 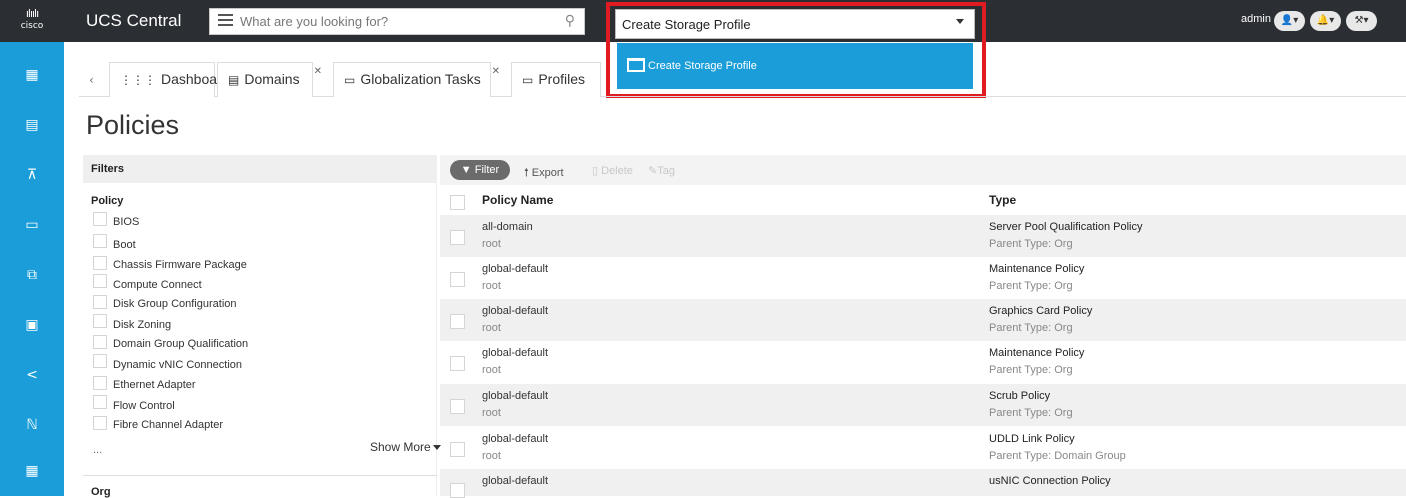 I want to click on policy-type: Server Pool Qualification Policy, so click(x=1066, y=227).